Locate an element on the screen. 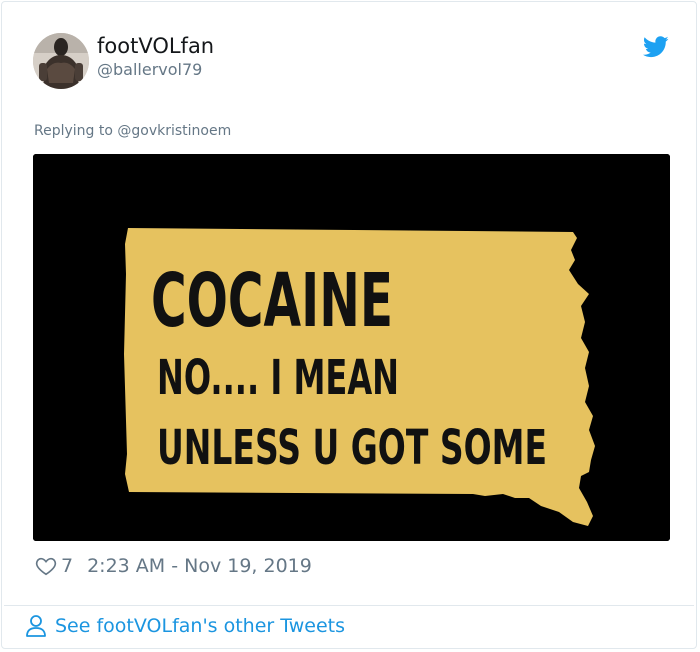 The image size is (700, 652). avatar-image is located at coordinates (61, 61).